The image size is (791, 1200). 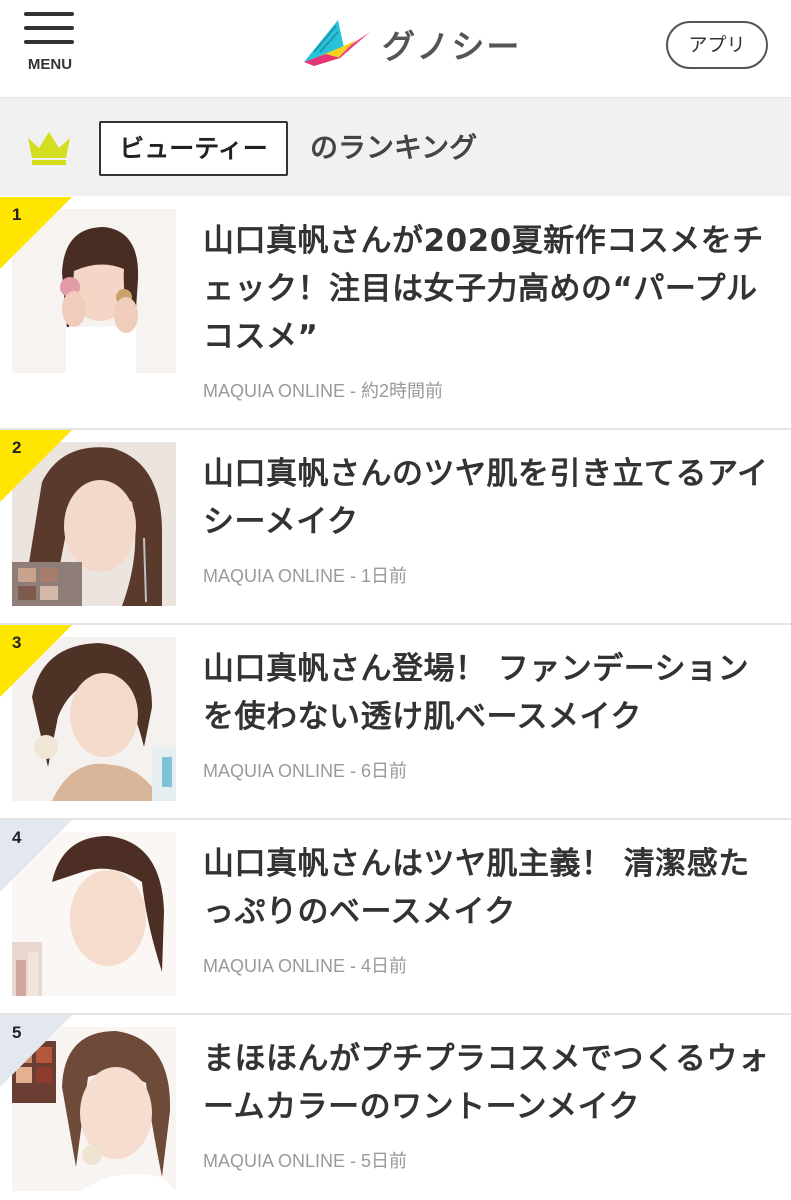 I want to click on logo-text: グノシー, so click(x=452, y=46).